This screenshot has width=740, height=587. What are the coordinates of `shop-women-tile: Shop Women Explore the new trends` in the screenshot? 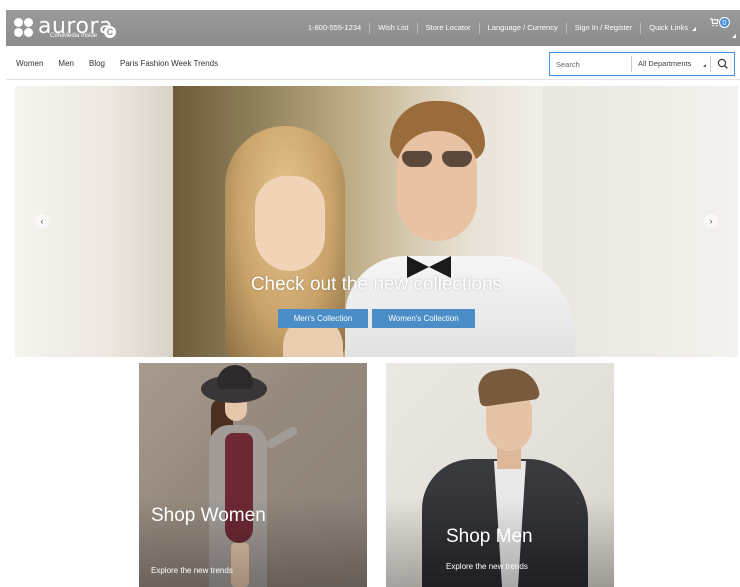 It's located at (253, 475).